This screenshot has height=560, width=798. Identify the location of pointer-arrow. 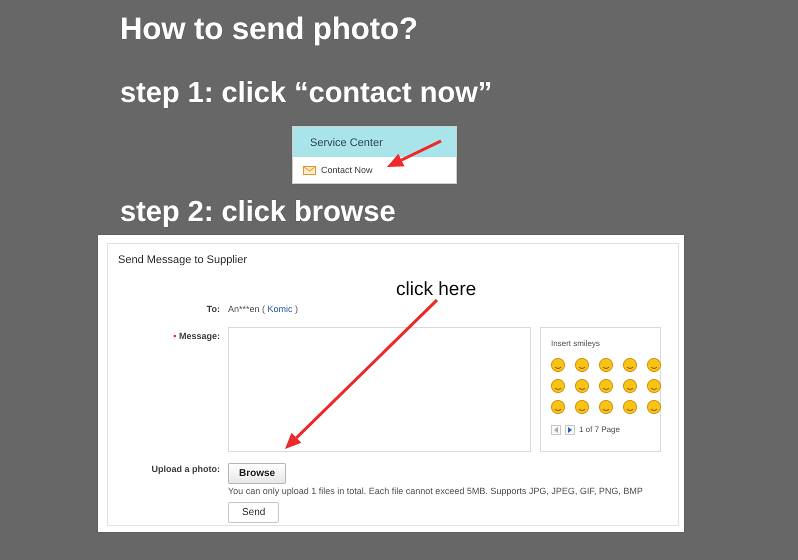
(414, 154).